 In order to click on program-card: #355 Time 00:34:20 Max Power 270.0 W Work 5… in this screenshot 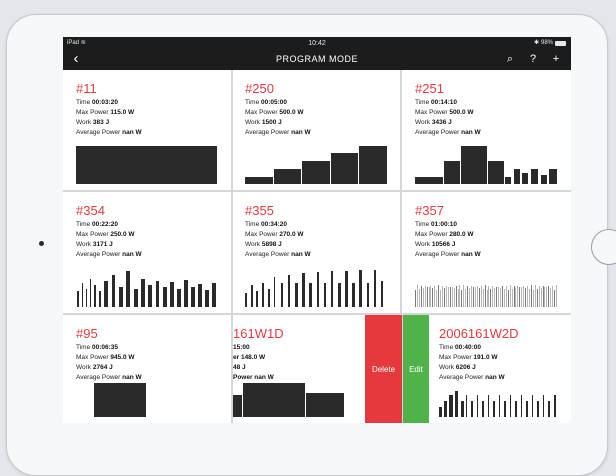, I will do `click(316, 252)`.